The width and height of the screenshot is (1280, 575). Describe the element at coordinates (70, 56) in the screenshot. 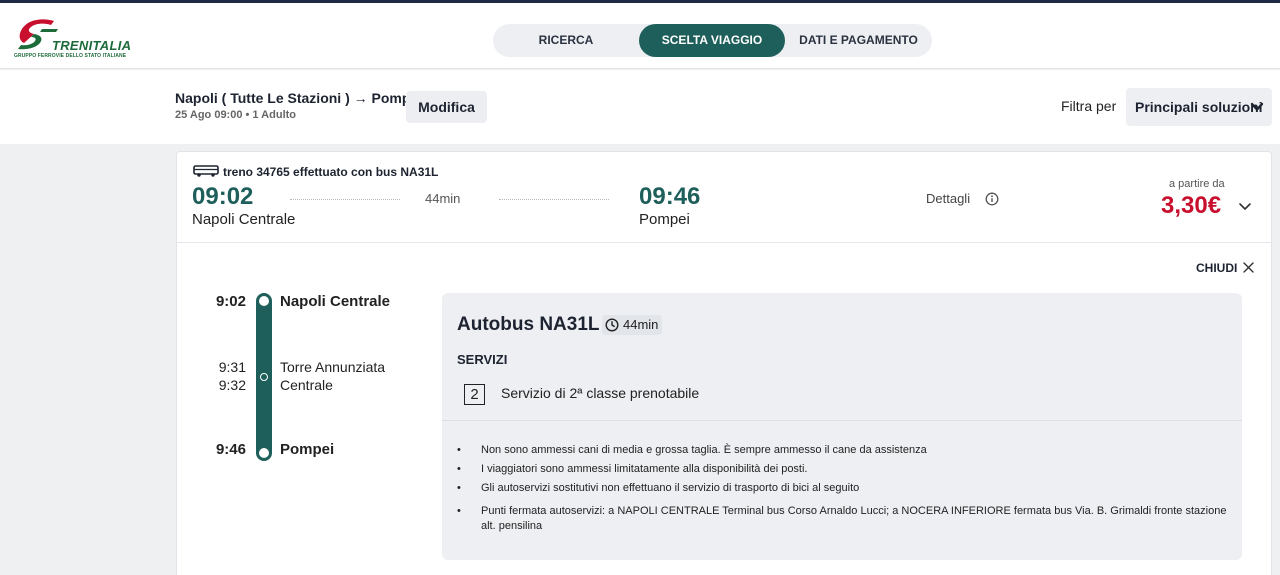

I see `logo-subtitle: GRUPPO FERROVIE DELLO STATO ITALIANE` at that location.